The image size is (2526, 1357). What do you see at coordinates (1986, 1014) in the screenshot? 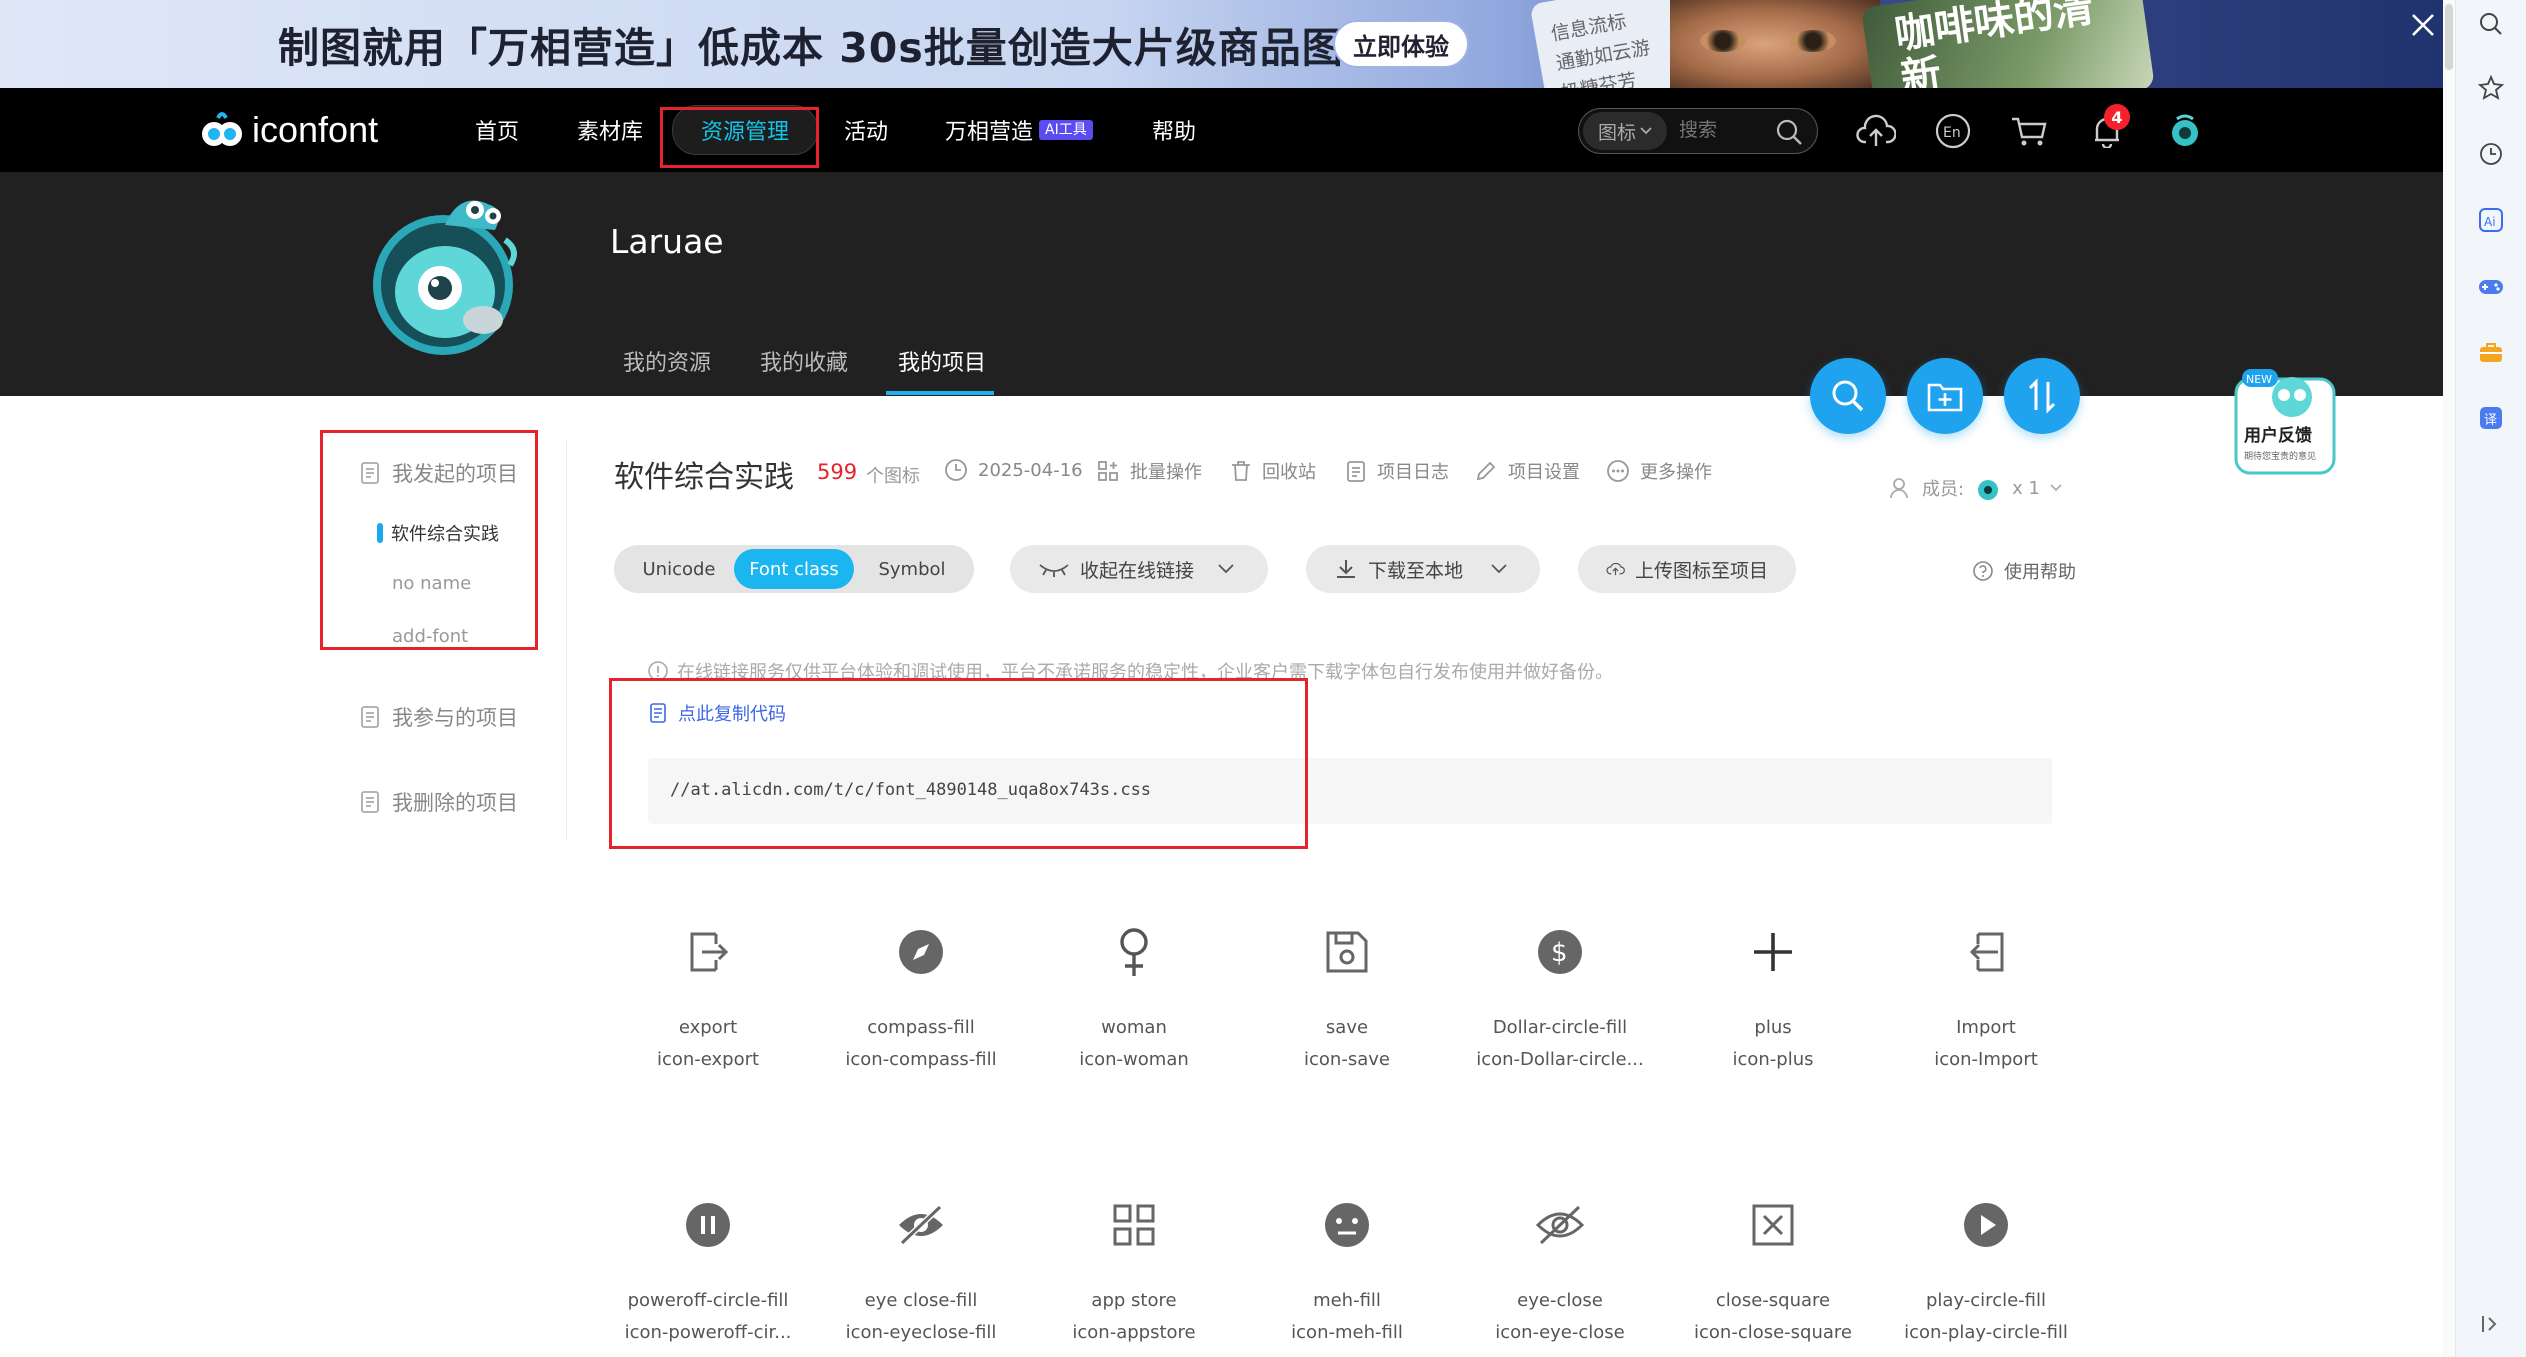
I see `icon-card: Import icon-Import` at bounding box center [1986, 1014].